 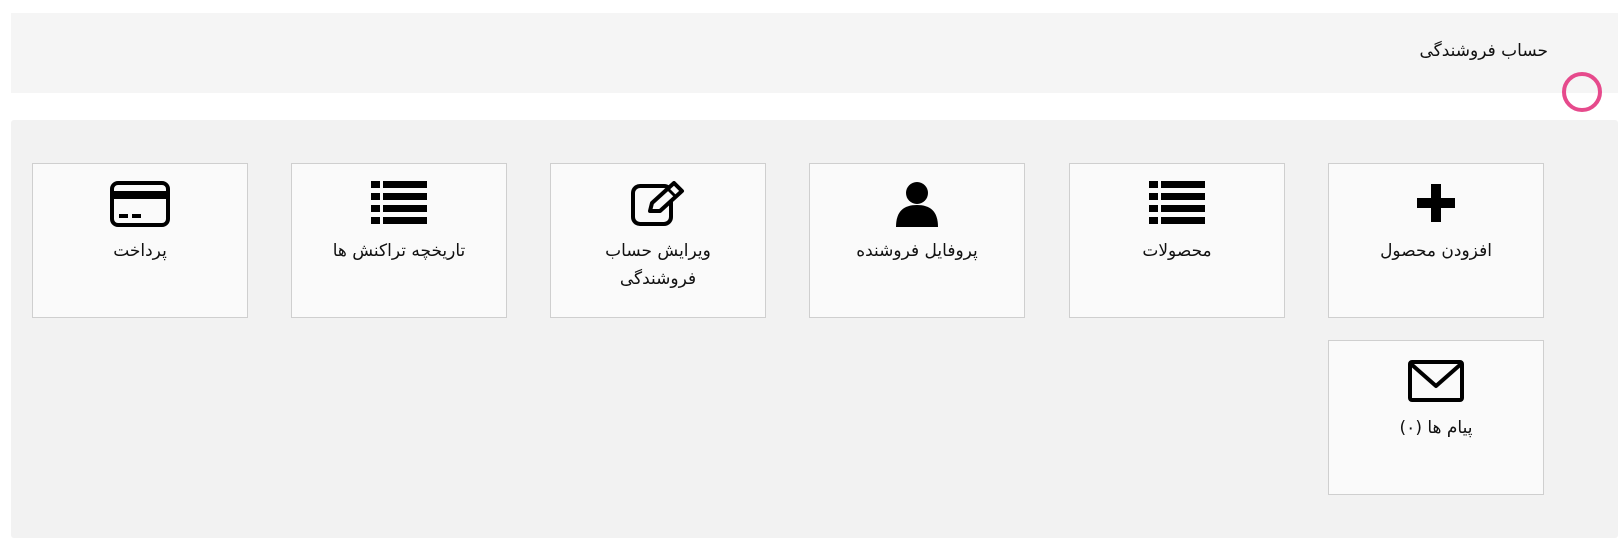 I want to click on tile-messages: پیام ها (۰), so click(x=1436, y=417).